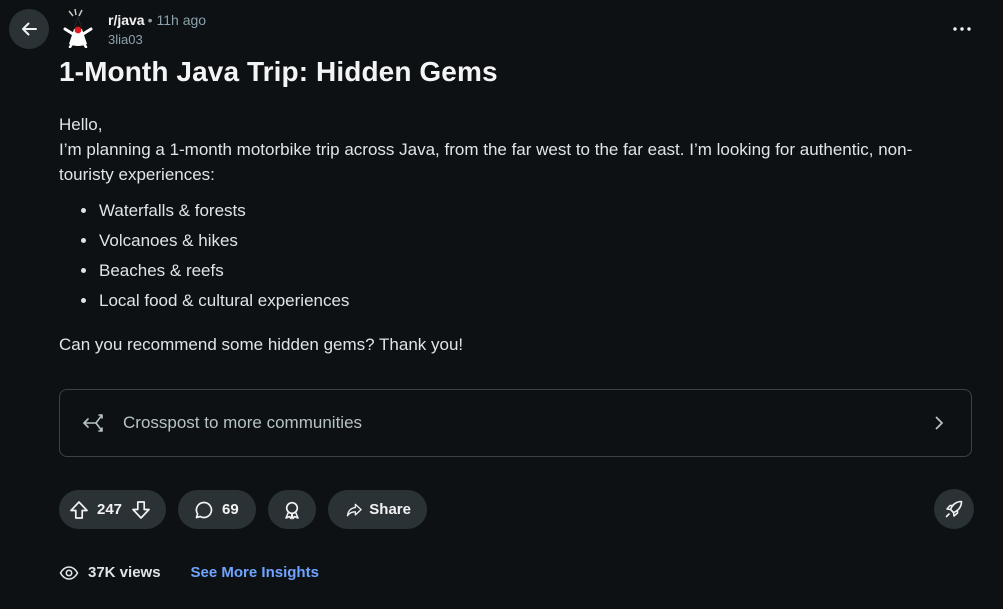 The width and height of the screenshot is (1003, 609). Describe the element at coordinates (69, 572) in the screenshot. I see `eye-icon` at that location.